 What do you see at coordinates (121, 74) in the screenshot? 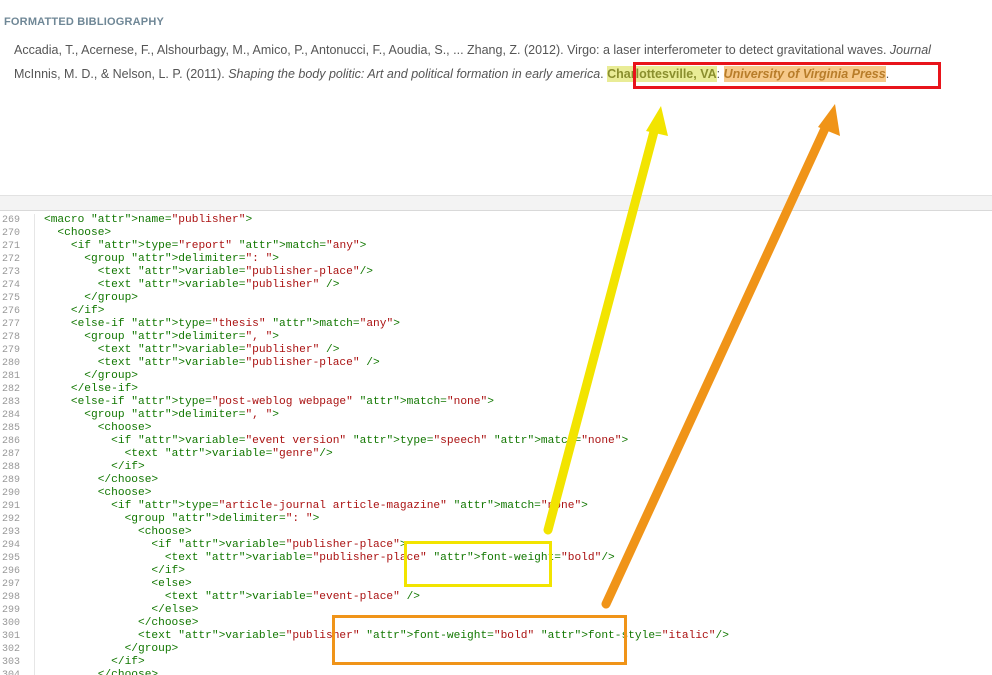
I see `entry-authors: McInnis, M. D., & Nelson, L. P. (2011).` at bounding box center [121, 74].